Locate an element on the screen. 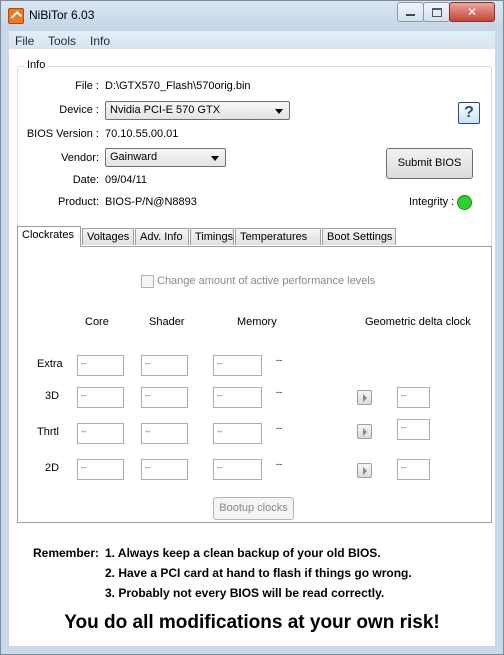 The width and height of the screenshot is (504, 655). 2d-memory-field: -- is located at coordinates (237, 469).